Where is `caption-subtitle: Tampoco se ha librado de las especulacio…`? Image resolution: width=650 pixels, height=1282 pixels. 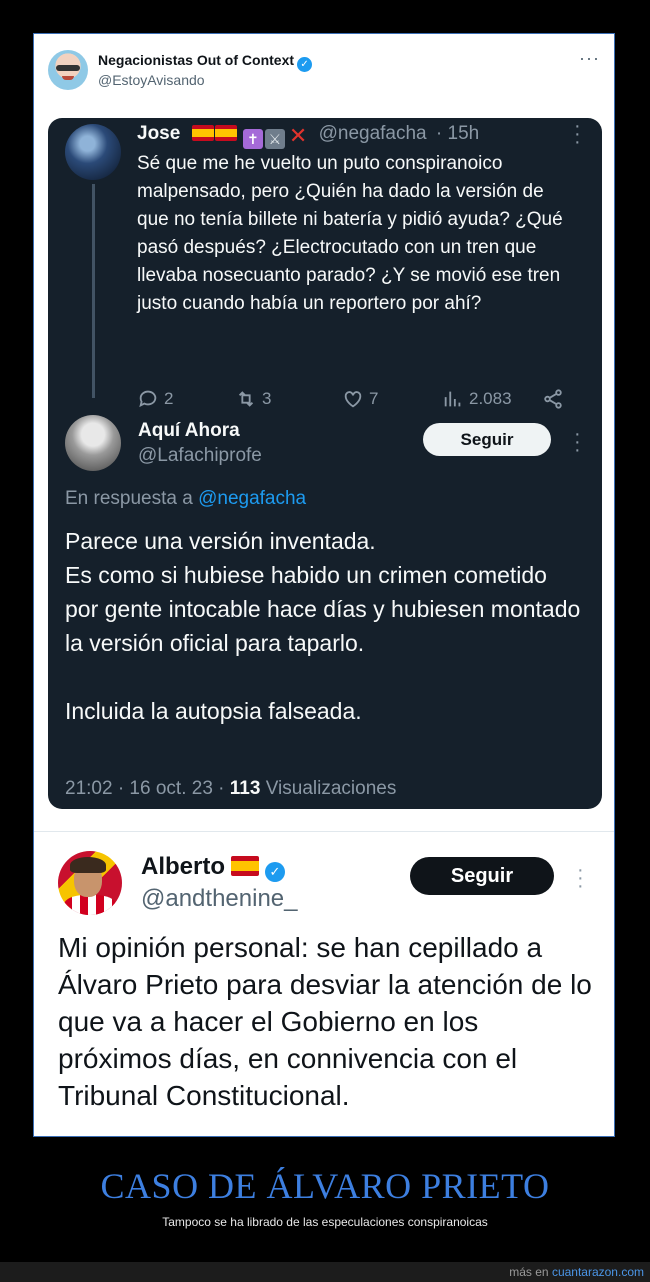 caption-subtitle: Tampoco se ha librado de las especulacio… is located at coordinates (325, 1222).